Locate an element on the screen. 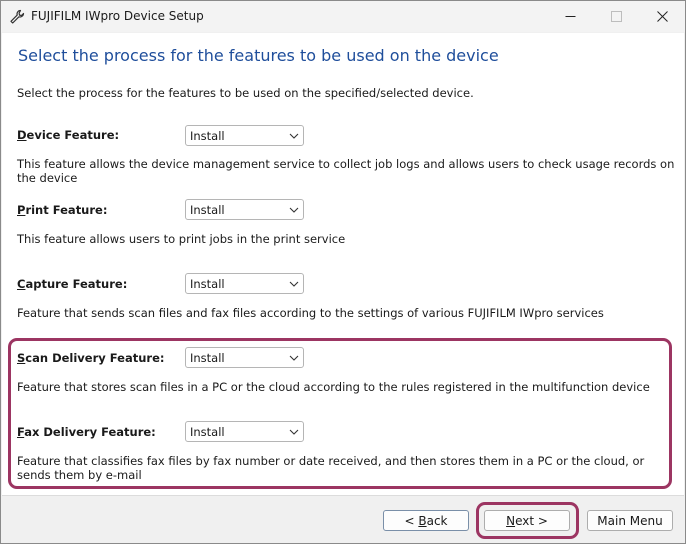 This screenshot has width=686, height=544. scan-delivery-feature-label: Scan Delivery Feature: is located at coordinates (91, 358).